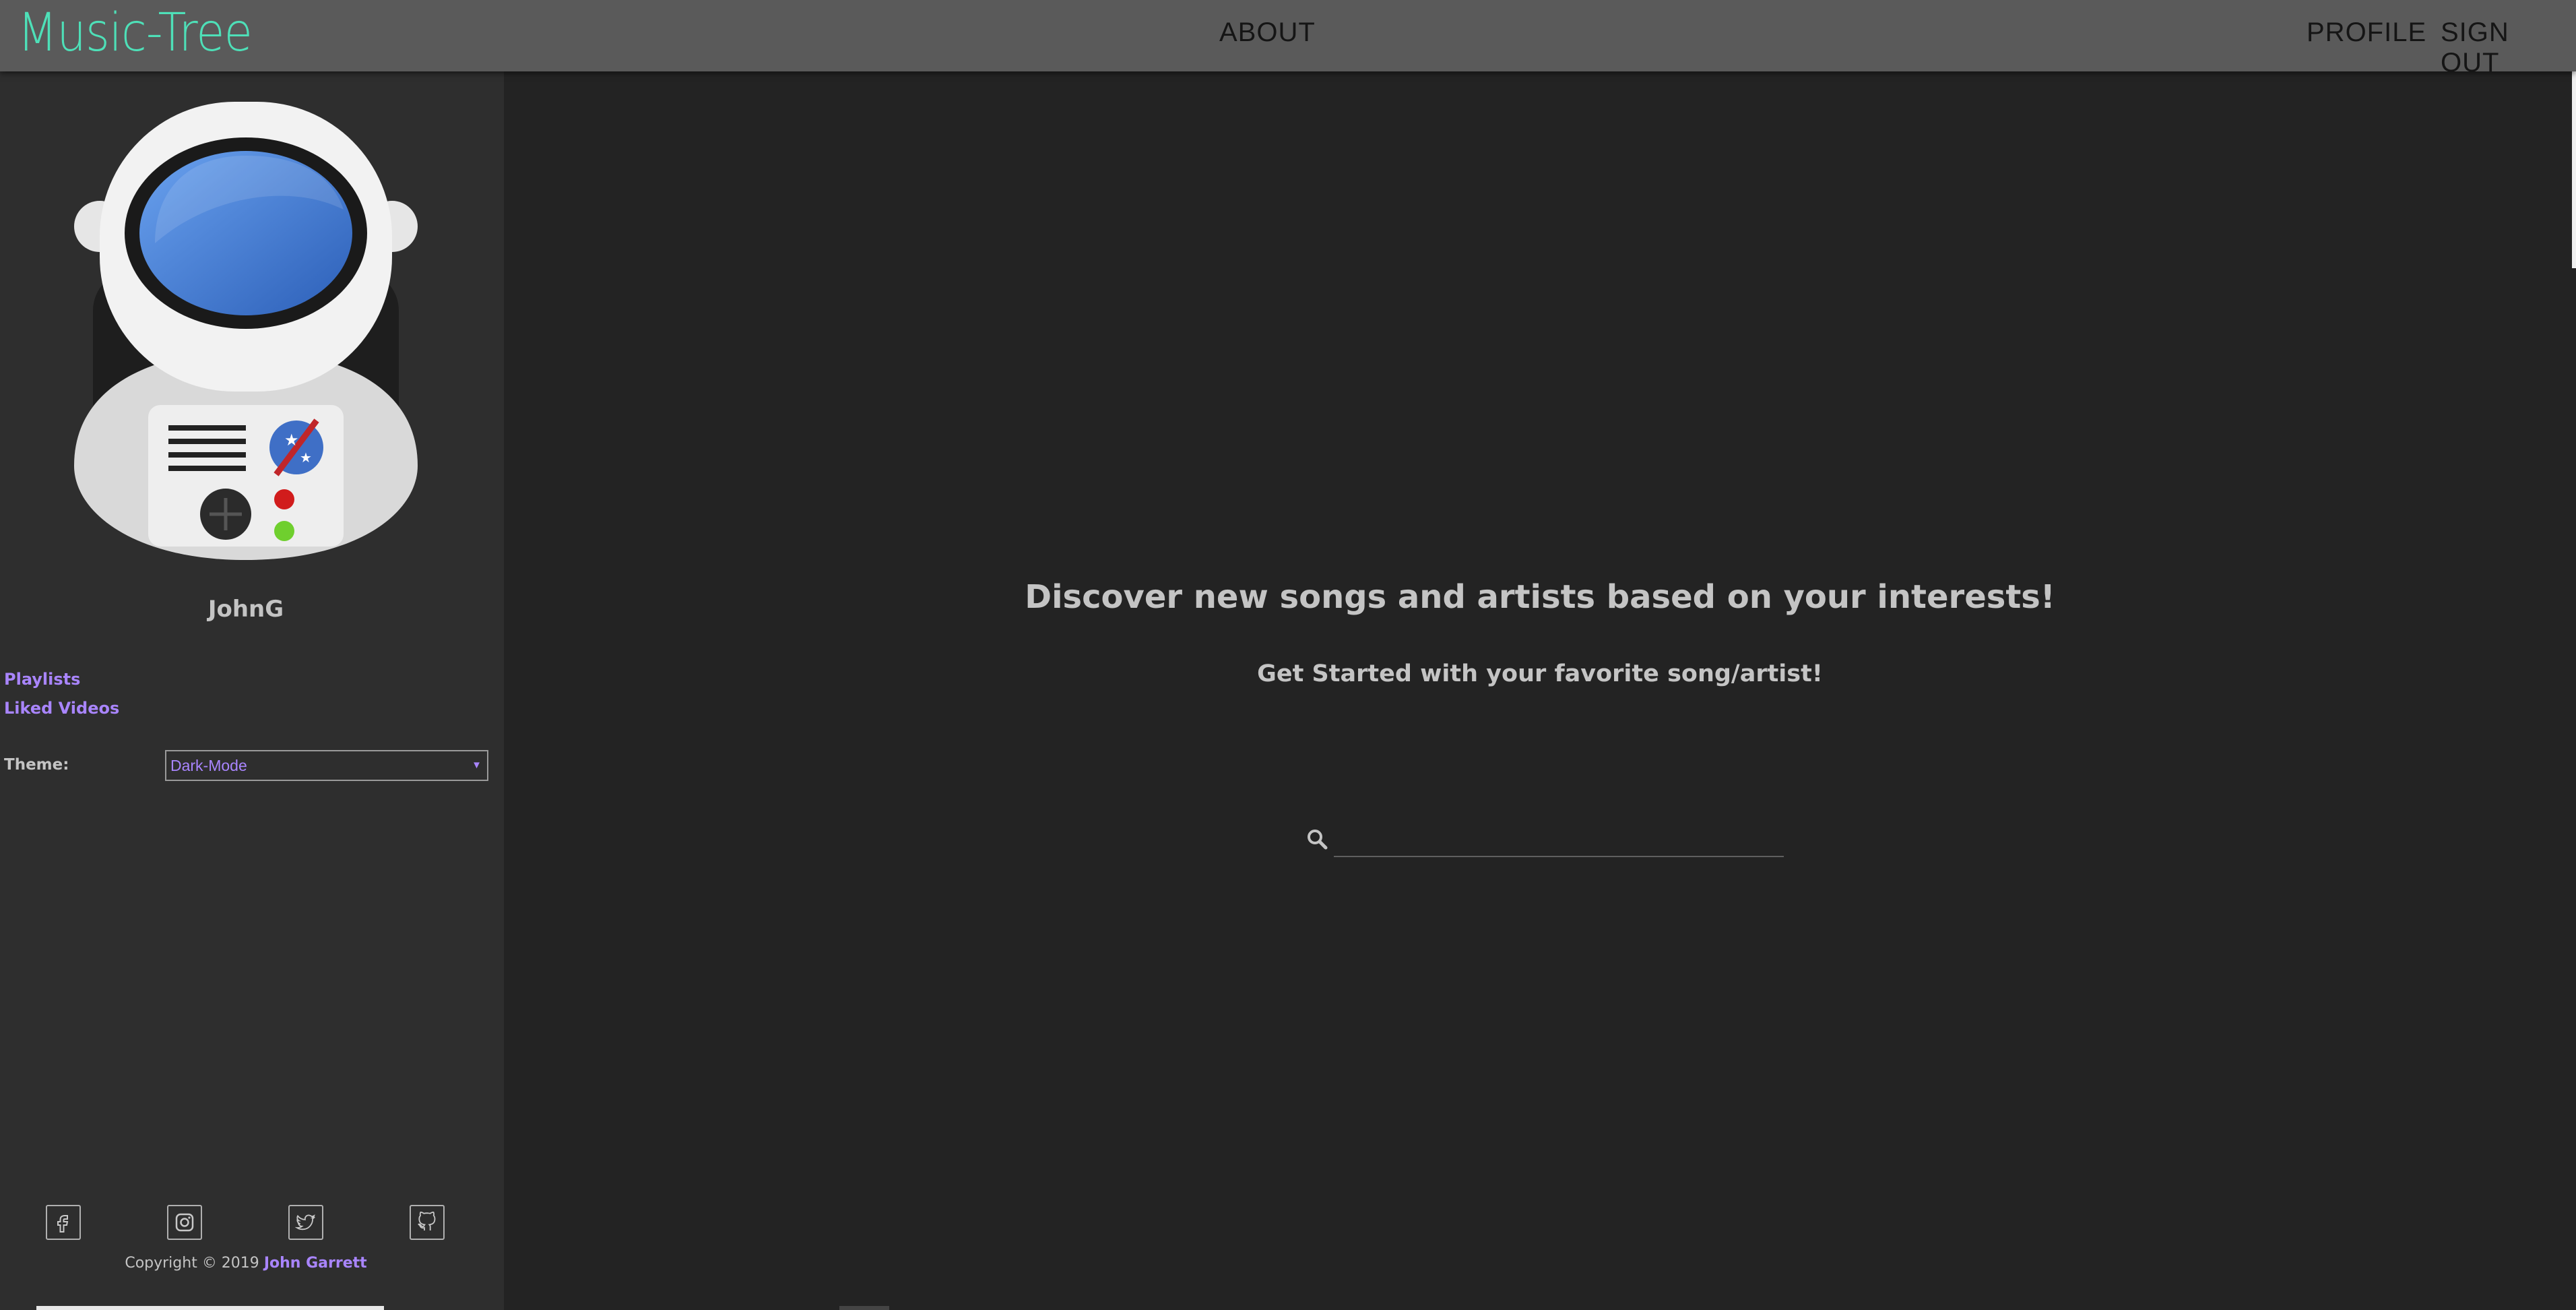  Describe the element at coordinates (246, 609) in the screenshot. I see `username: JohnG` at that location.